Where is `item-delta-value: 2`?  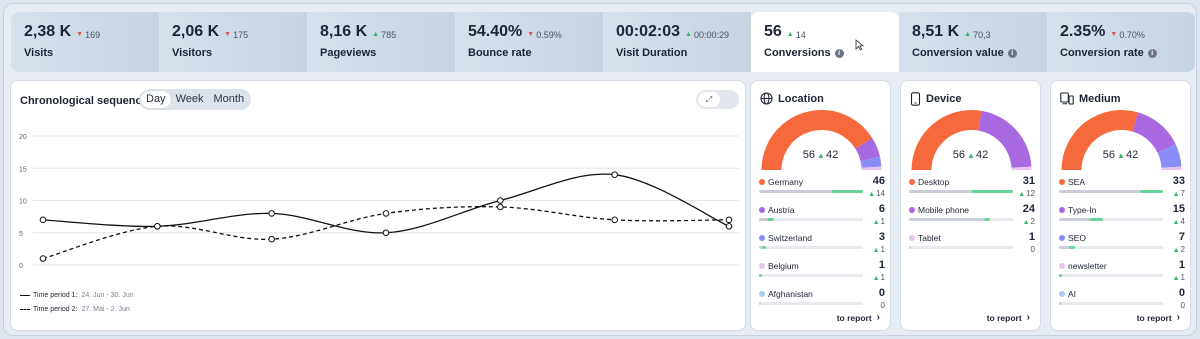 item-delta-value: 2 is located at coordinates (1182, 249).